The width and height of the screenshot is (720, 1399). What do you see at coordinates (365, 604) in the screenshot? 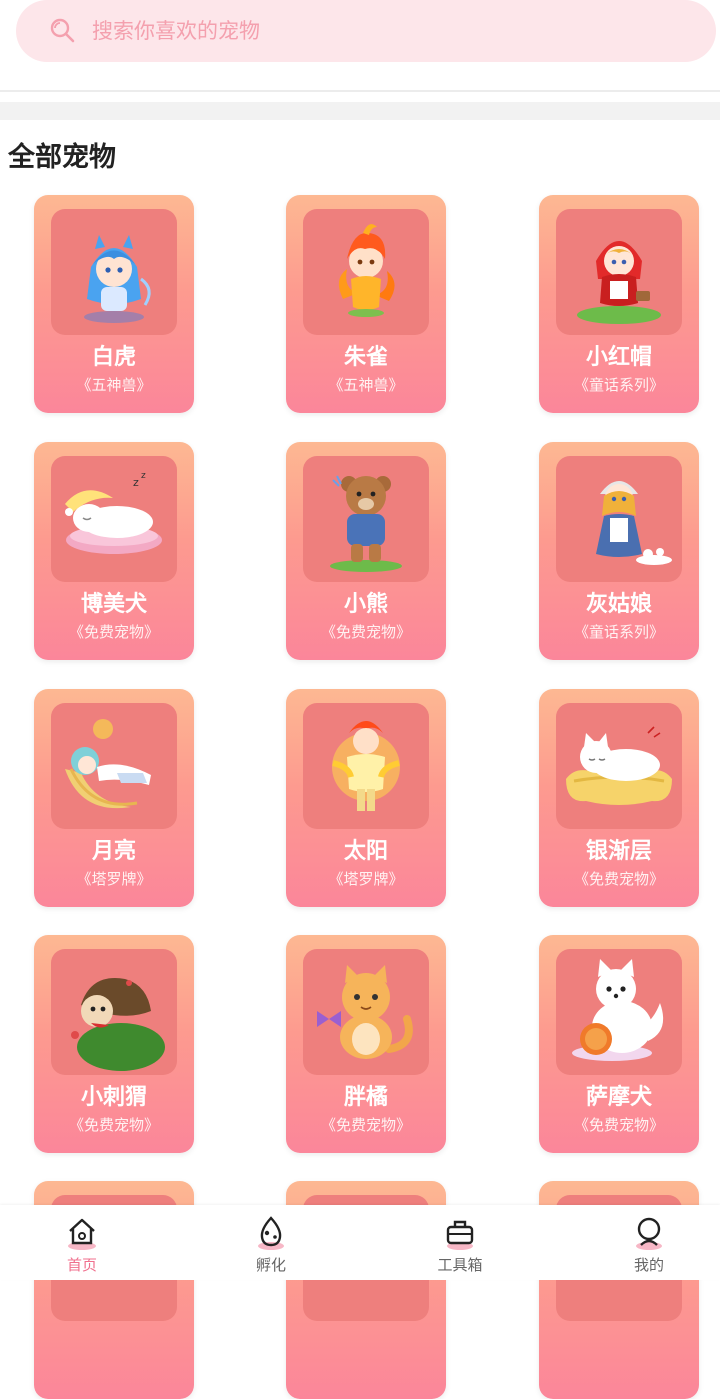
I see `pet-name: 小熊` at bounding box center [365, 604].